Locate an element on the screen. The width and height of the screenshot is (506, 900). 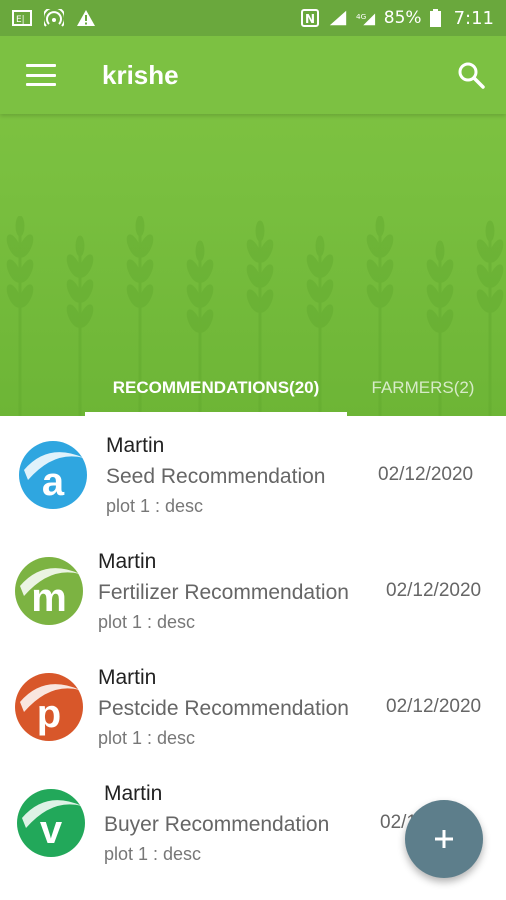
status-right-icons: N 4G 85% 7:11 is located at coordinates (397, 18).